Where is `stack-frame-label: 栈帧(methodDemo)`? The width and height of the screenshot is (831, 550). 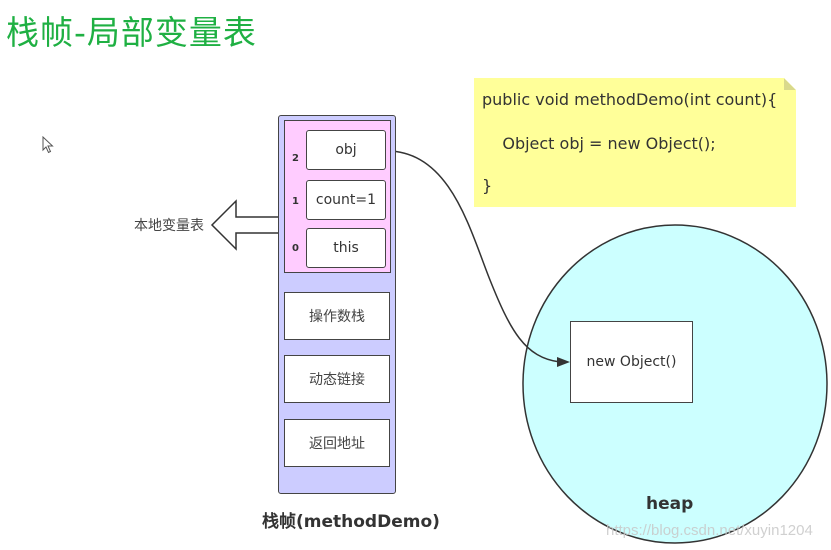
stack-frame-label: 栈帧(methodDemo) is located at coordinates (351, 522).